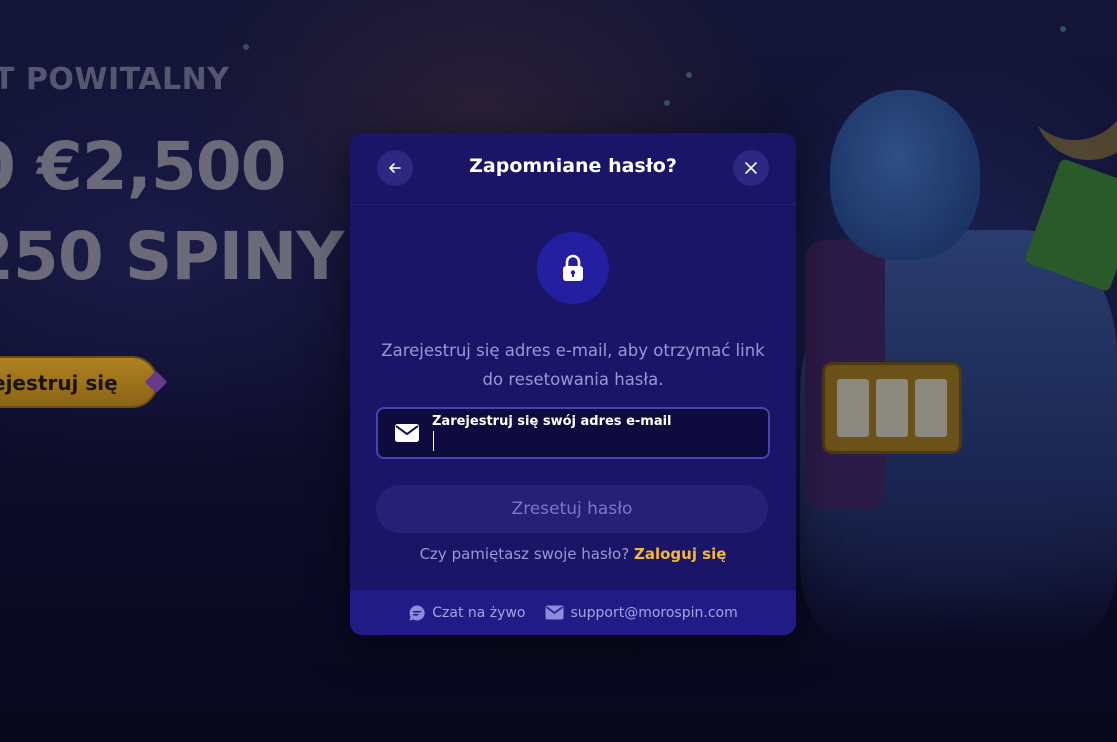 The height and width of the screenshot is (742, 1117). What do you see at coordinates (479, 612) in the screenshot?
I see `live-chat-label: Czat na żywo` at bounding box center [479, 612].